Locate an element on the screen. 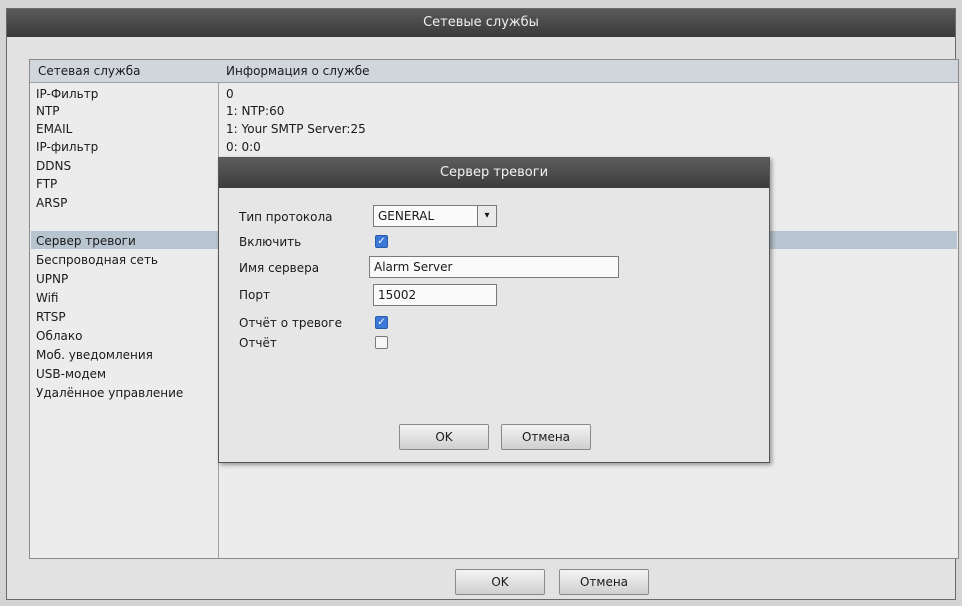 The image size is (962, 606). list-item: Удалённое управление is located at coordinates (109, 393).